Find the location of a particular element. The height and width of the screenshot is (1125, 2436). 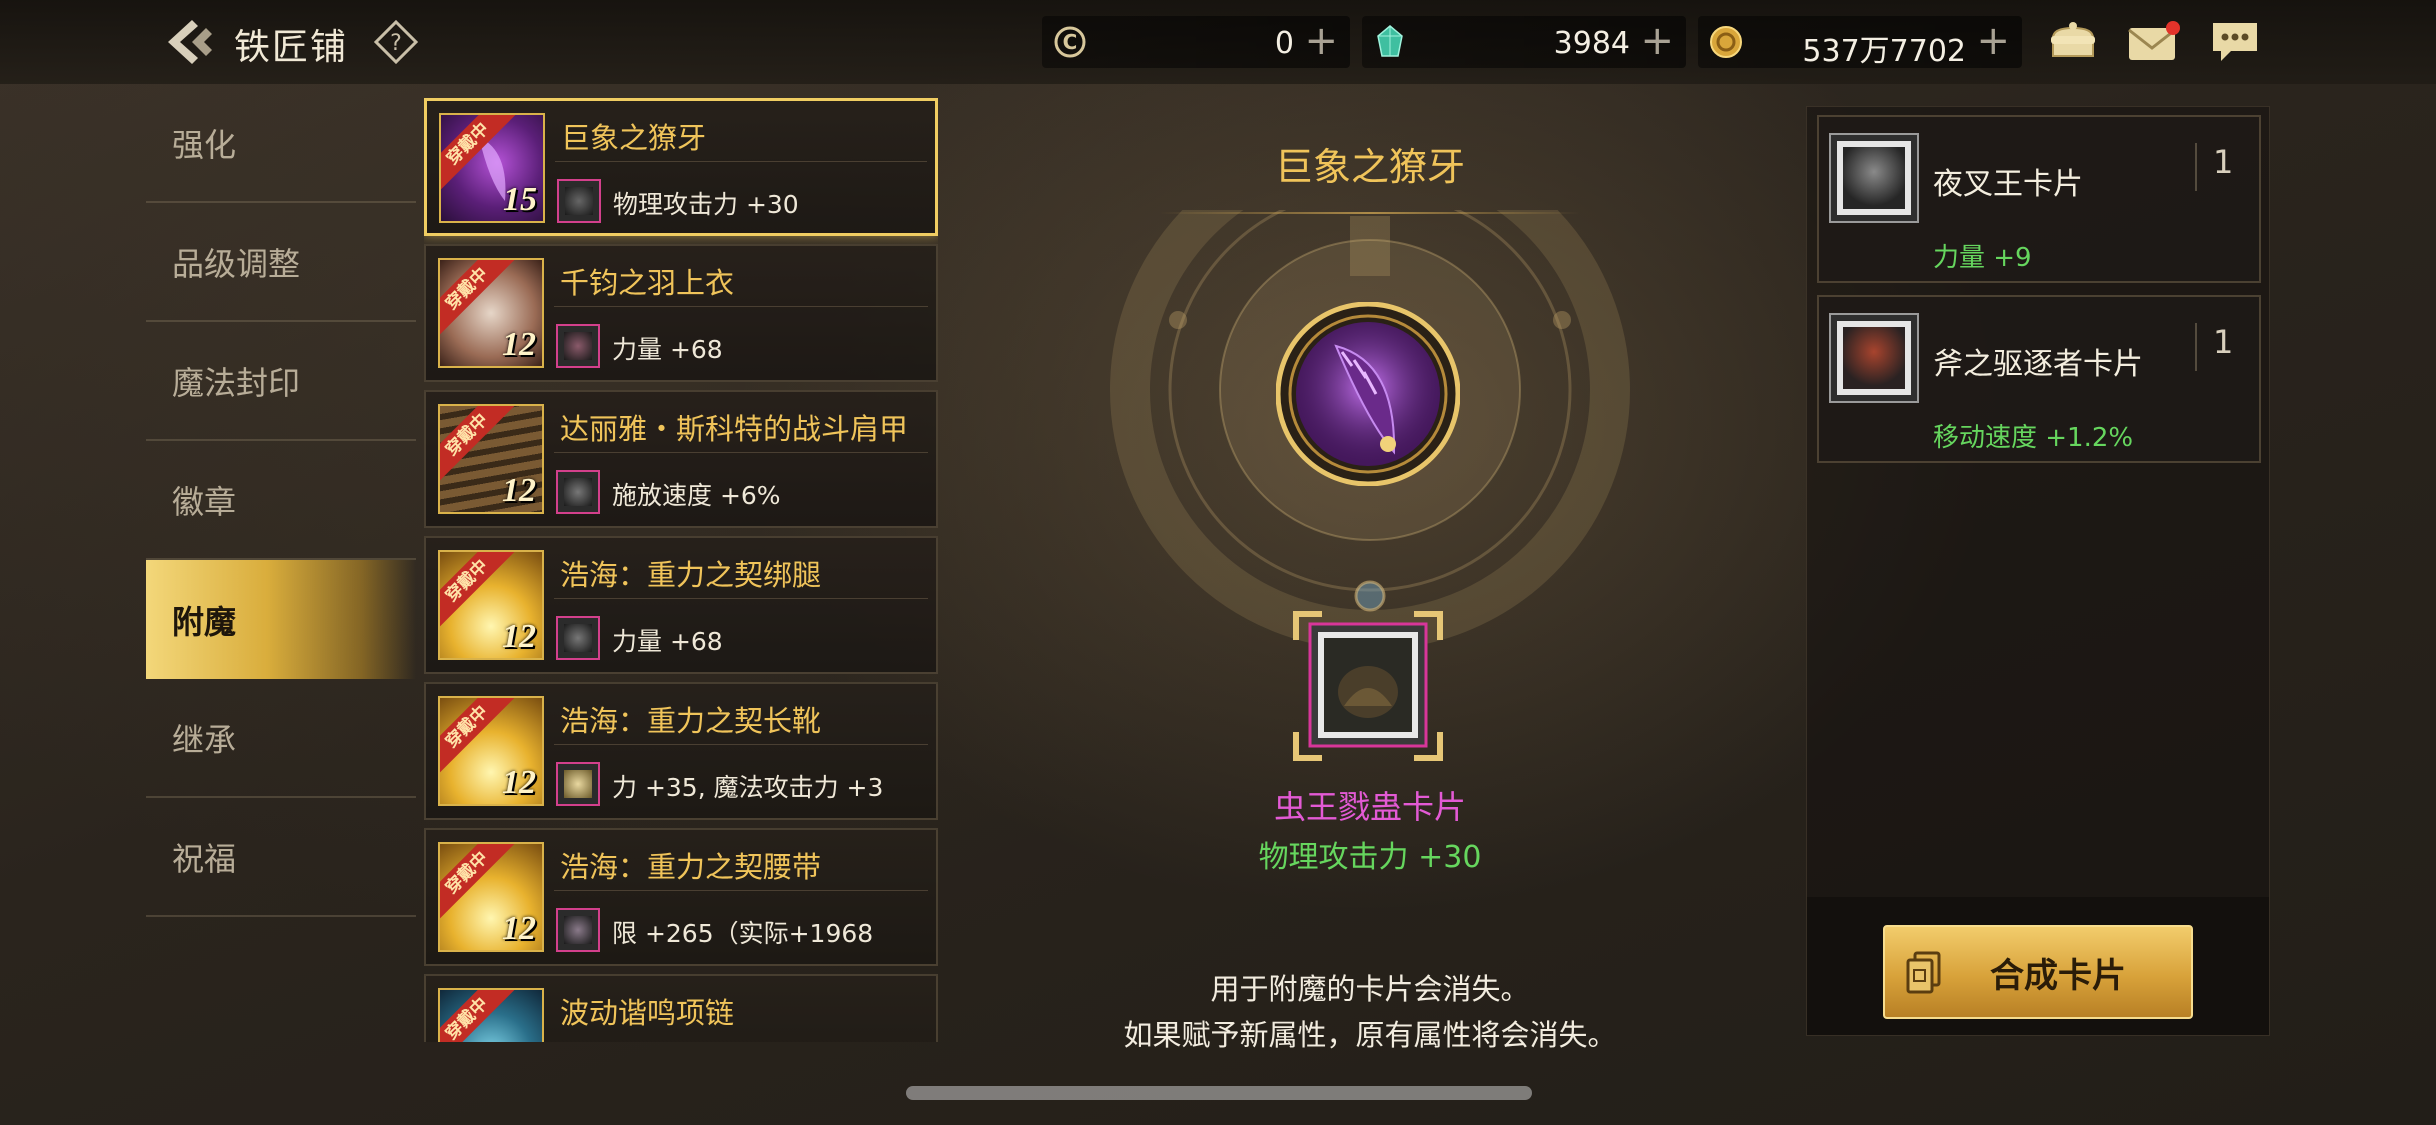

equipment-item: 穿戴中 12 浩海：重力之契绑腿 力量 +68 is located at coordinates (681, 605).